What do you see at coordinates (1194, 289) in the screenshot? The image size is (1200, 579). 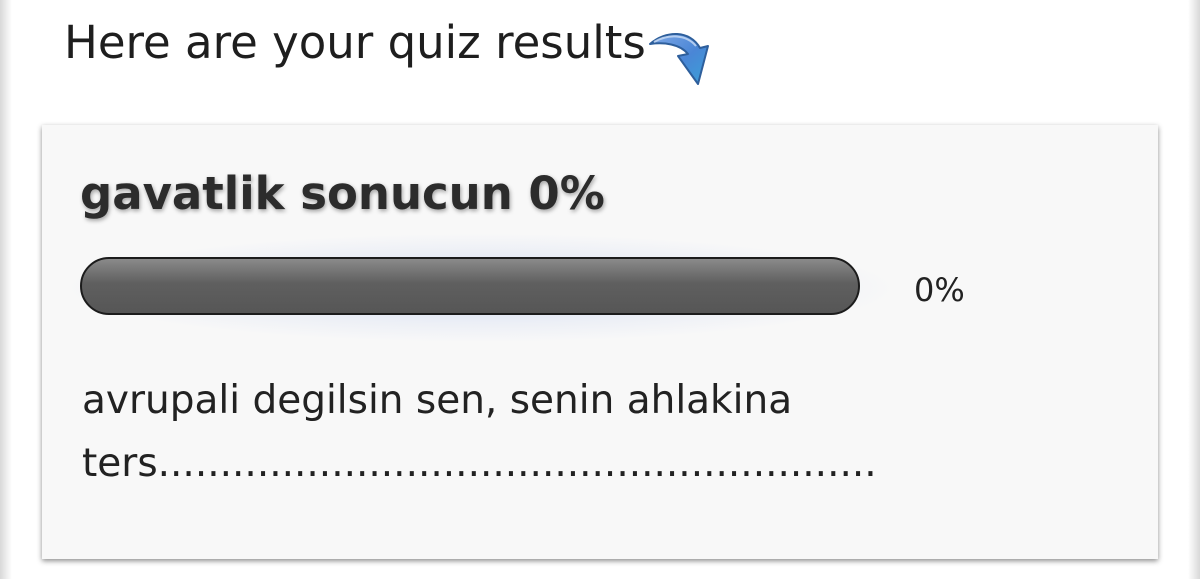 I see `right-frame-edge` at bounding box center [1194, 289].